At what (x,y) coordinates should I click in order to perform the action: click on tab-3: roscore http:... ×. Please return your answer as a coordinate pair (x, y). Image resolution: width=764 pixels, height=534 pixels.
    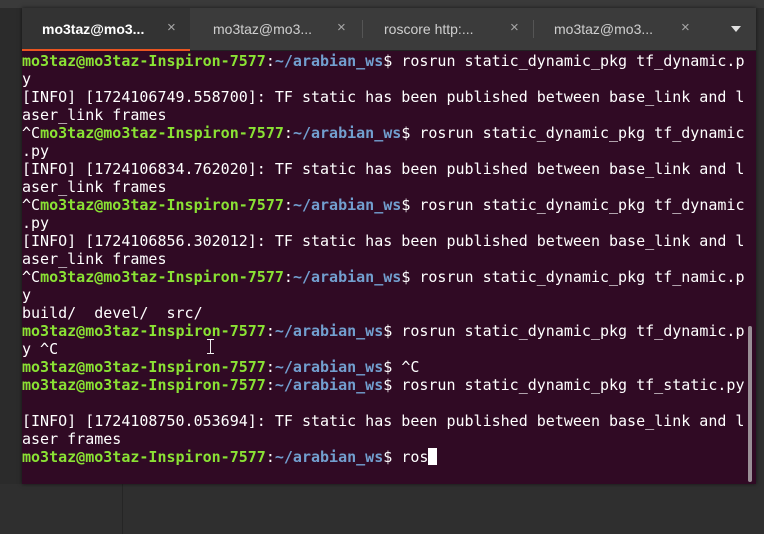
    Looking at the image, I should click on (448, 29).